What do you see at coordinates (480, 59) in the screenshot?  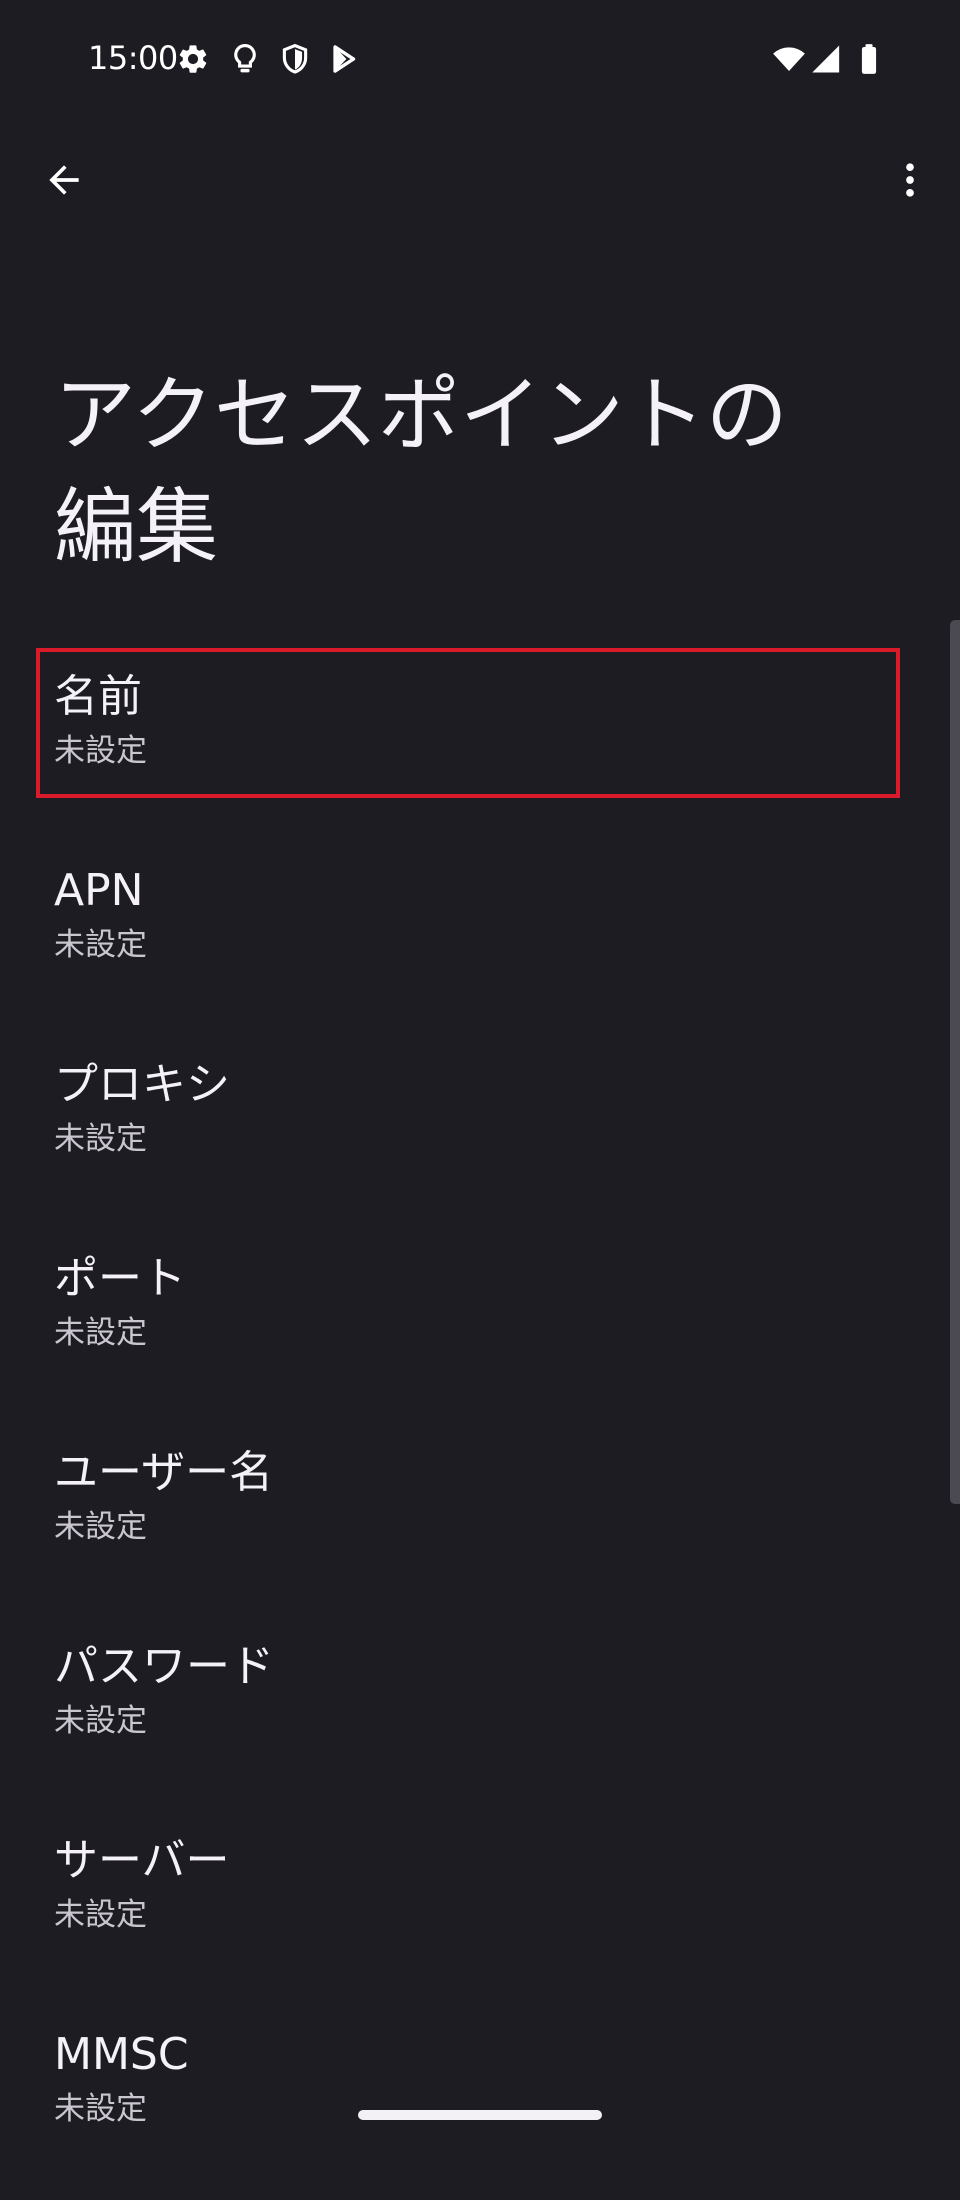 I see `status-bar: 15:00` at bounding box center [480, 59].